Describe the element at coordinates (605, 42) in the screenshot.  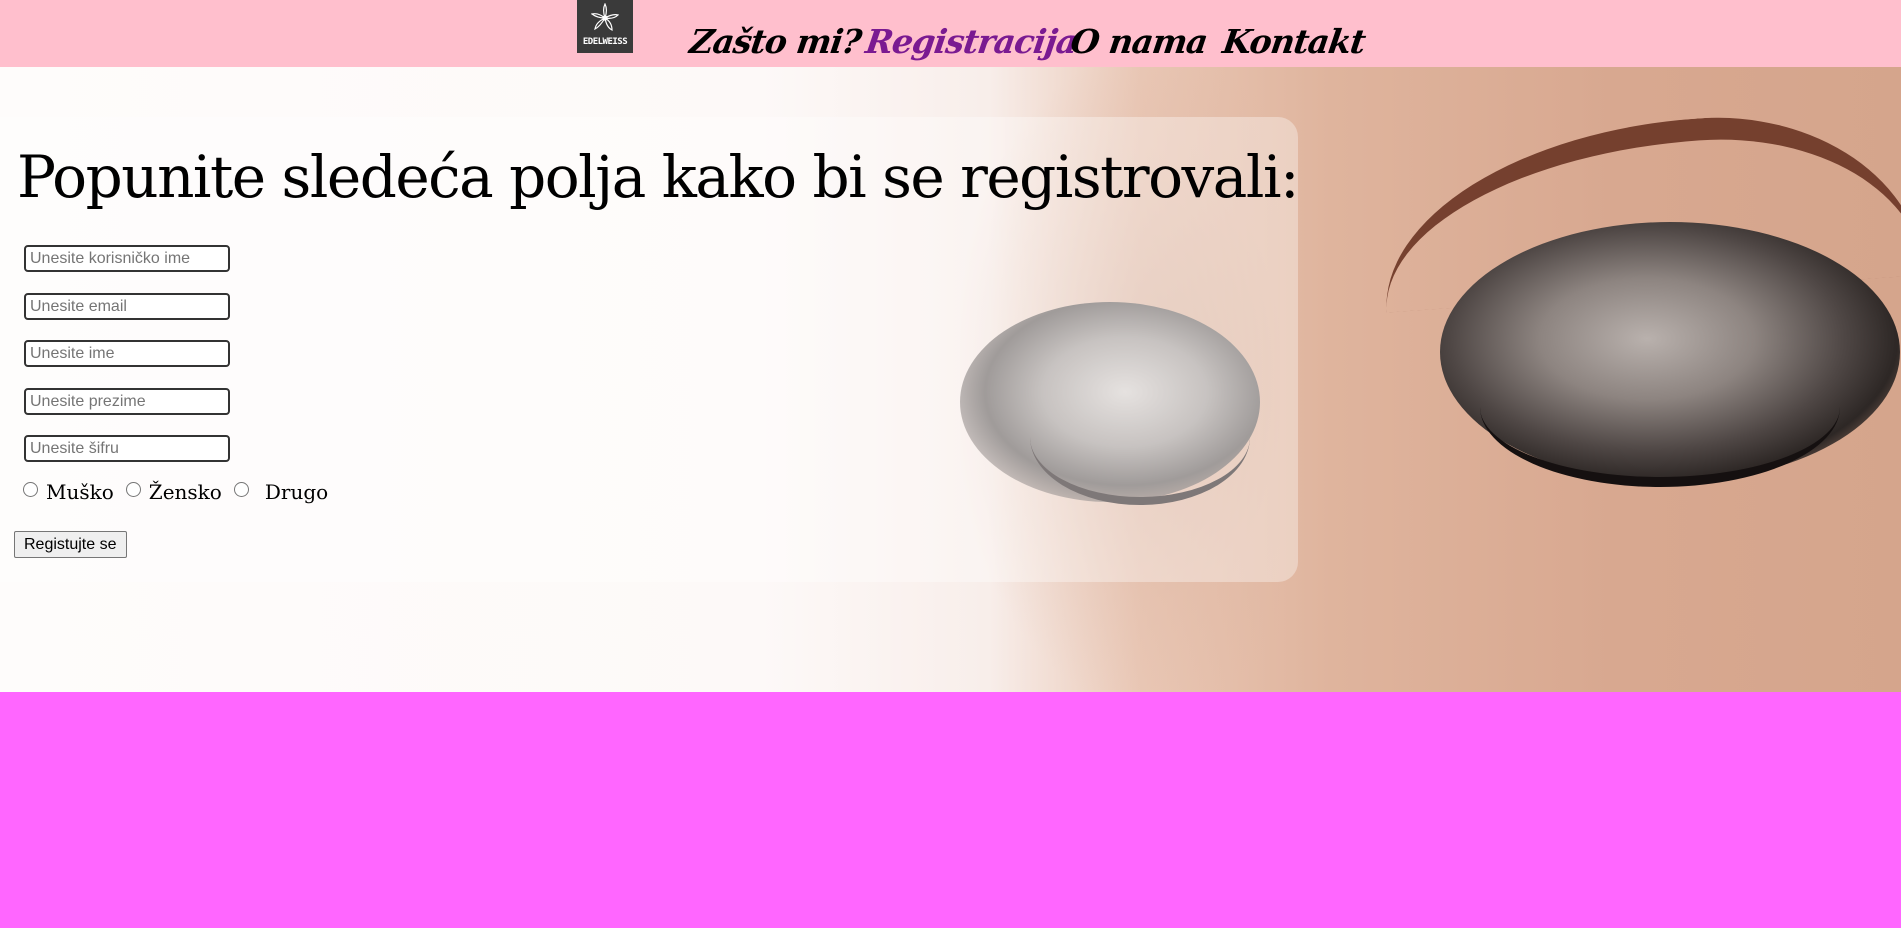
I see `logo-text: EDELWEISS` at that location.